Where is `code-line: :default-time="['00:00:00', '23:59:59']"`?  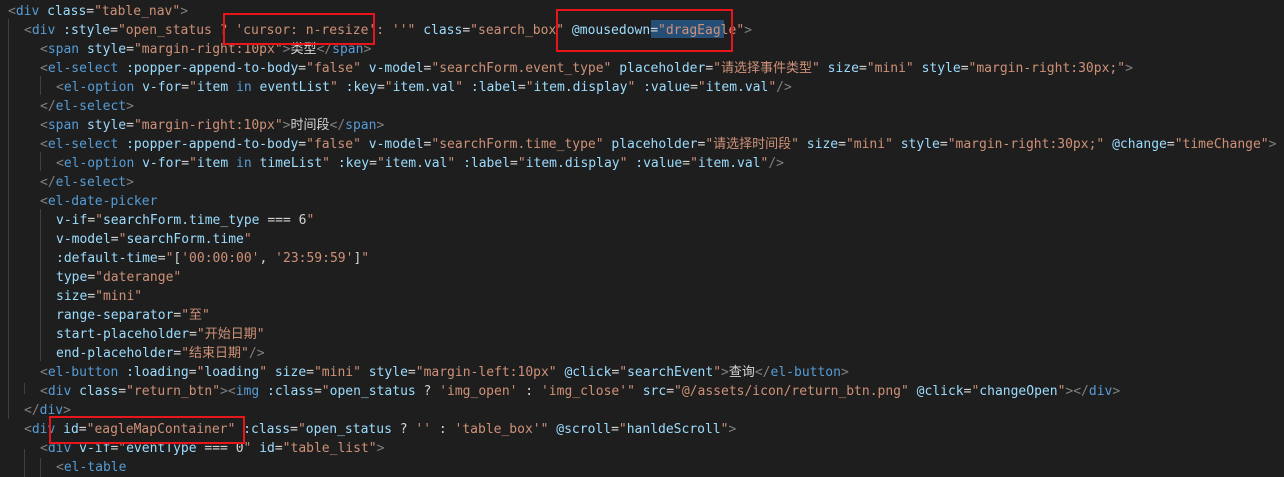
code-line: :default-time="['00:00:00', '23:59:59']" is located at coordinates (212, 258).